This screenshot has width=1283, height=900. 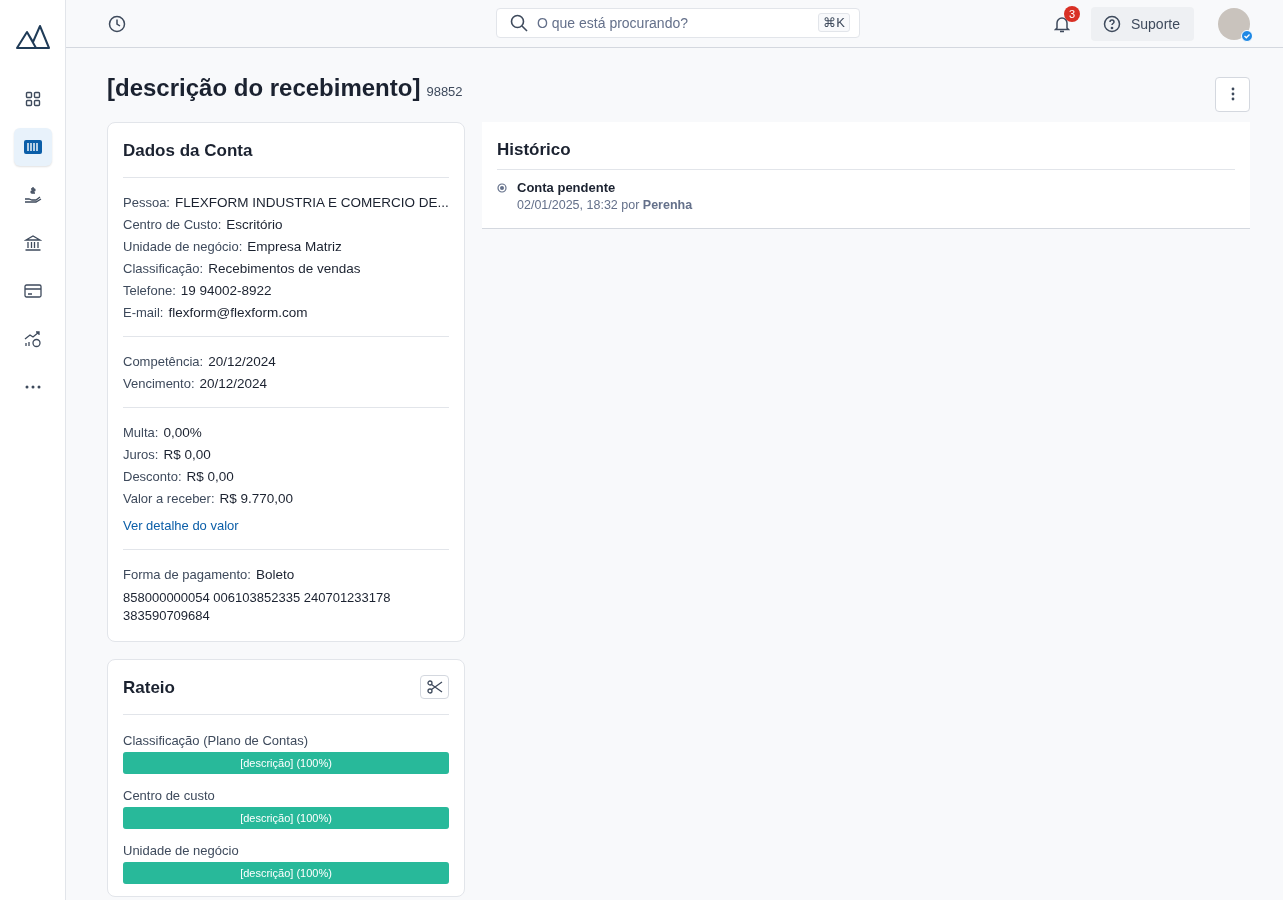 What do you see at coordinates (264, 88) in the screenshot?
I see `page-title: [descrição do recebimento]` at bounding box center [264, 88].